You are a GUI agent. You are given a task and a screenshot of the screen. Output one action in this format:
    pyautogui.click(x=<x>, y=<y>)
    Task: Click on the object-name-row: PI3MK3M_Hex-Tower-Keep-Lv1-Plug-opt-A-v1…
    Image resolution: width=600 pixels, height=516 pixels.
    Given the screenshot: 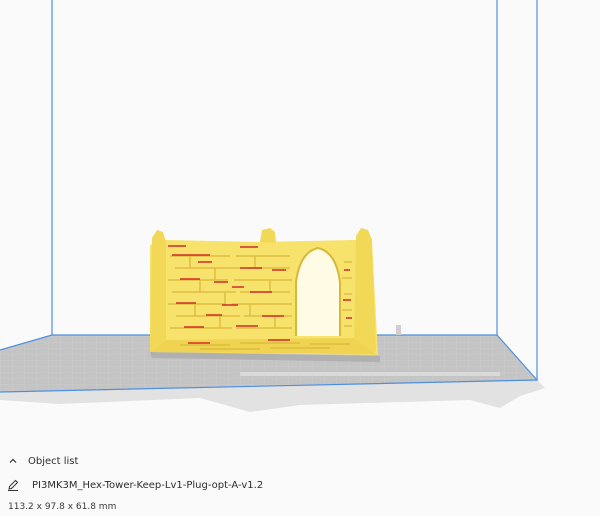 What is the action you would take?
    pyautogui.click(x=134, y=485)
    